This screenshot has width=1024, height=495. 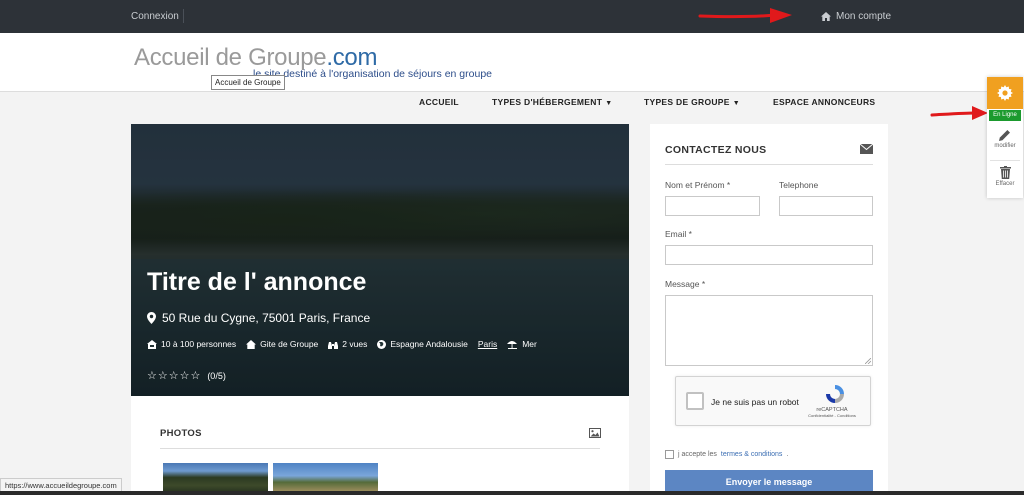 What do you see at coordinates (251, 344) in the screenshot?
I see `house-icon` at bounding box center [251, 344].